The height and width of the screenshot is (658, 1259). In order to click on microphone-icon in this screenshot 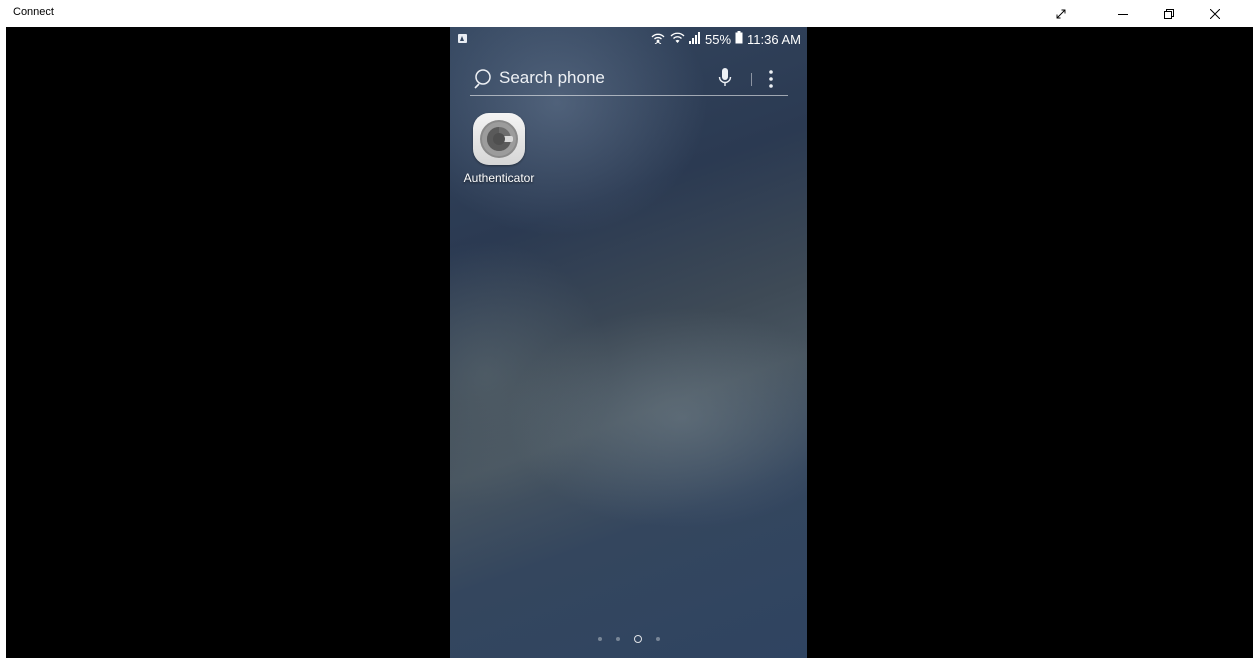, I will do `click(725, 80)`.